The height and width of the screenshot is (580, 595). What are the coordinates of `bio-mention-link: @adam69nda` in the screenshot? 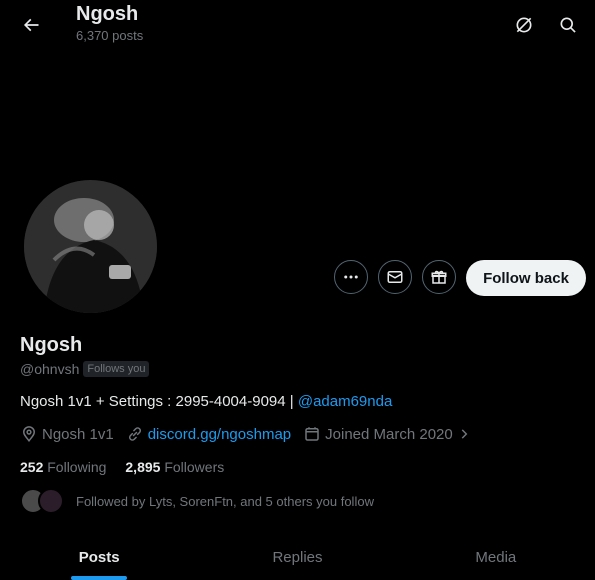 It's located at (345, 401).